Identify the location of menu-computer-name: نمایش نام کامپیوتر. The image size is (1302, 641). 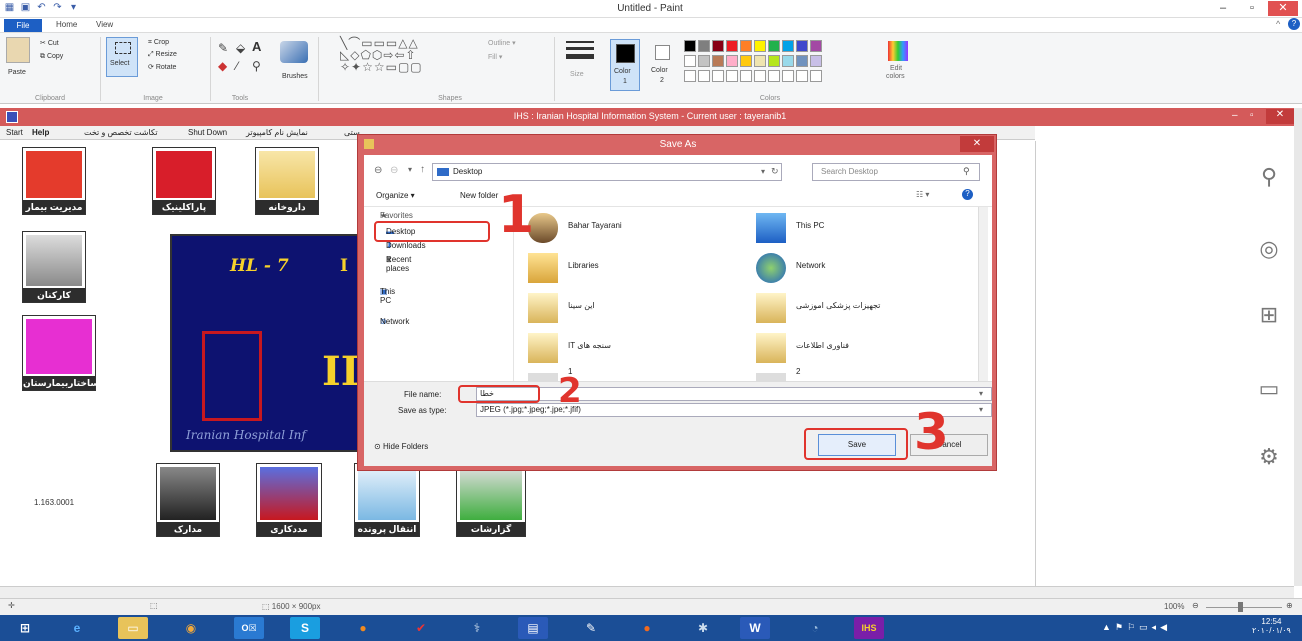
(277, 132).